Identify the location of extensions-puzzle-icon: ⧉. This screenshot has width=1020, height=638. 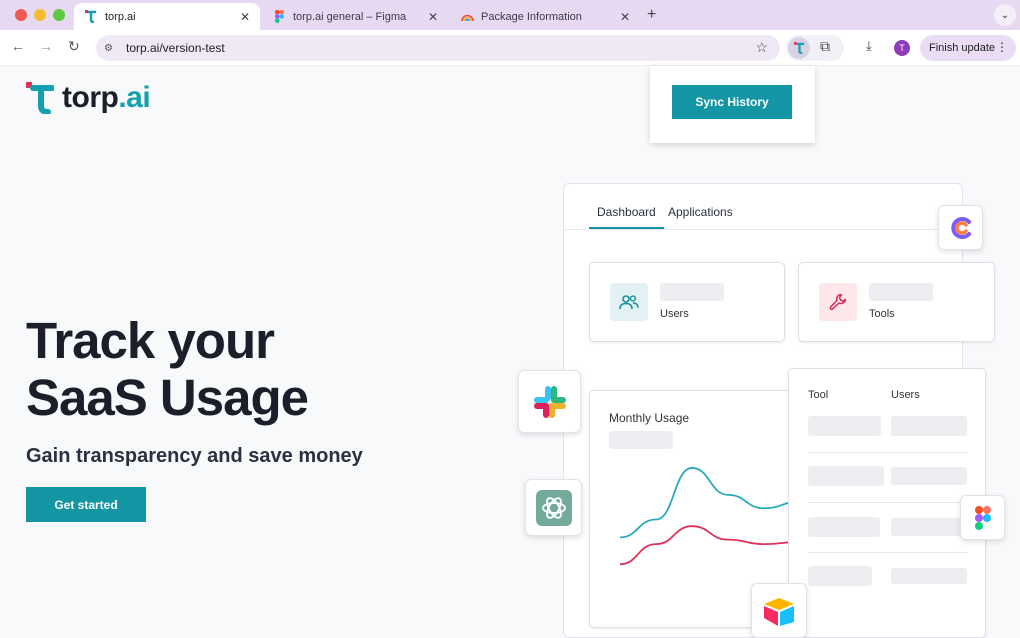
(825, 46).